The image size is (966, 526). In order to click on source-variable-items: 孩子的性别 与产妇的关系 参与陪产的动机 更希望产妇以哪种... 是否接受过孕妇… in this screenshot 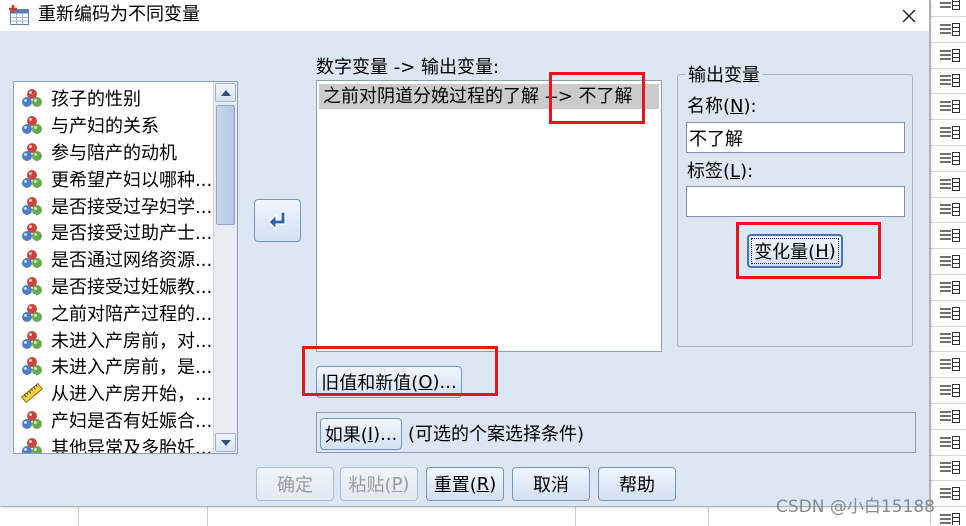, I will do `click(113, 269)`.